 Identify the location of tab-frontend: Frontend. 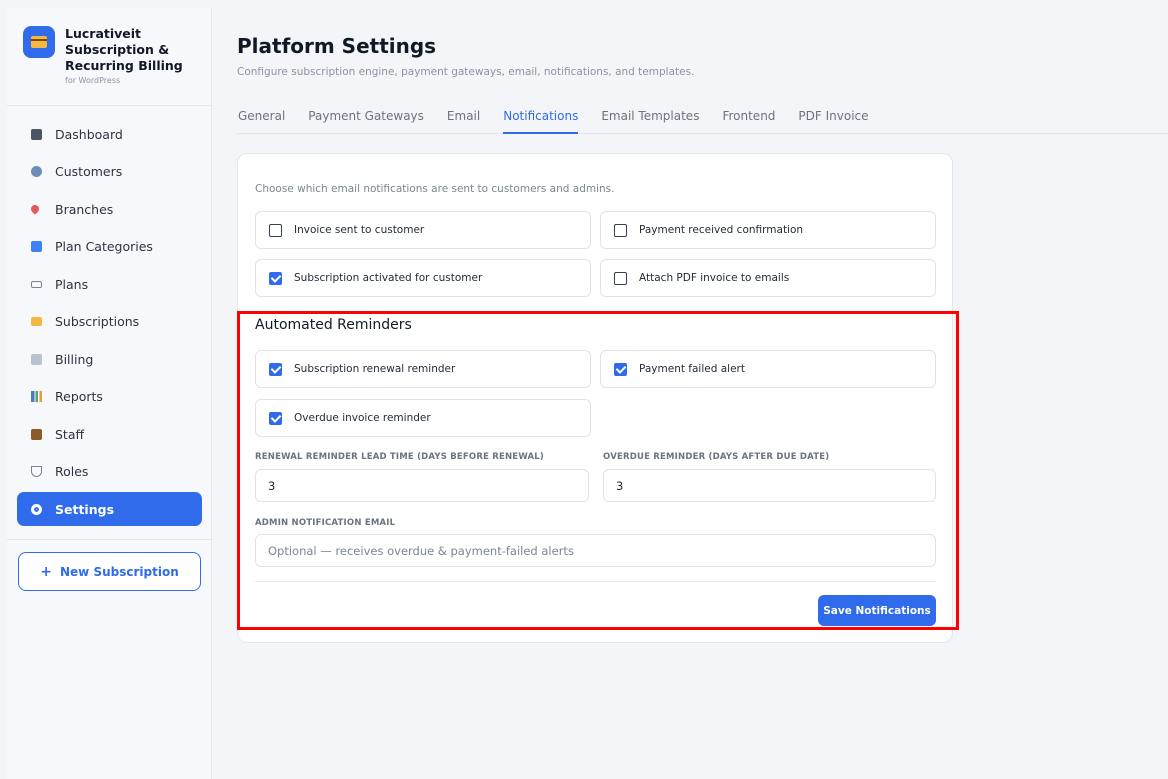
(748, 116).